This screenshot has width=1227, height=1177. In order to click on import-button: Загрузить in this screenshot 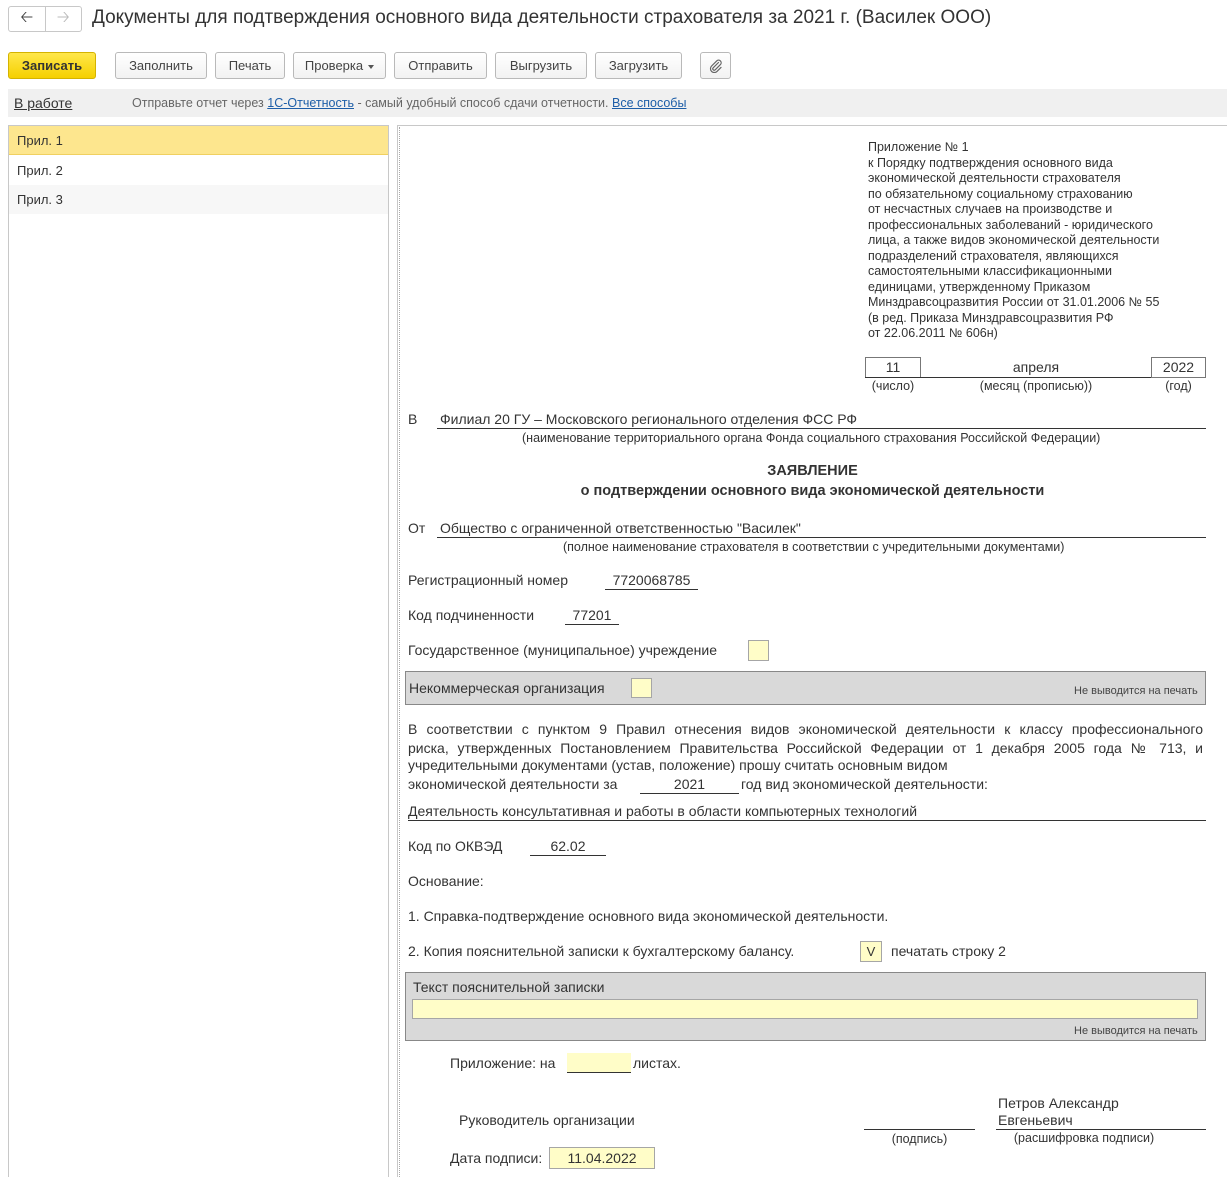, I will do `click(638, 65)`.